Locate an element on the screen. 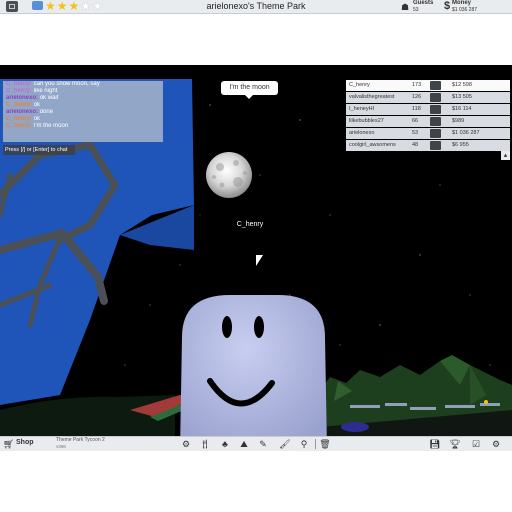  toolbar-divider is located at coordinates (315, 444).